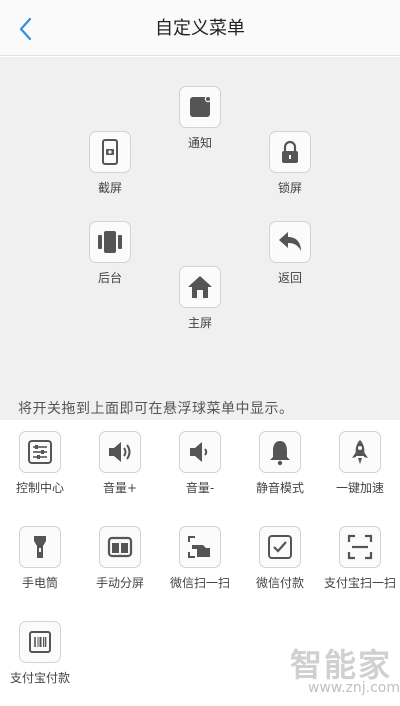 The image size is (400, 706). I want to click on float-item-label: 锁屏, so click(289, 188).